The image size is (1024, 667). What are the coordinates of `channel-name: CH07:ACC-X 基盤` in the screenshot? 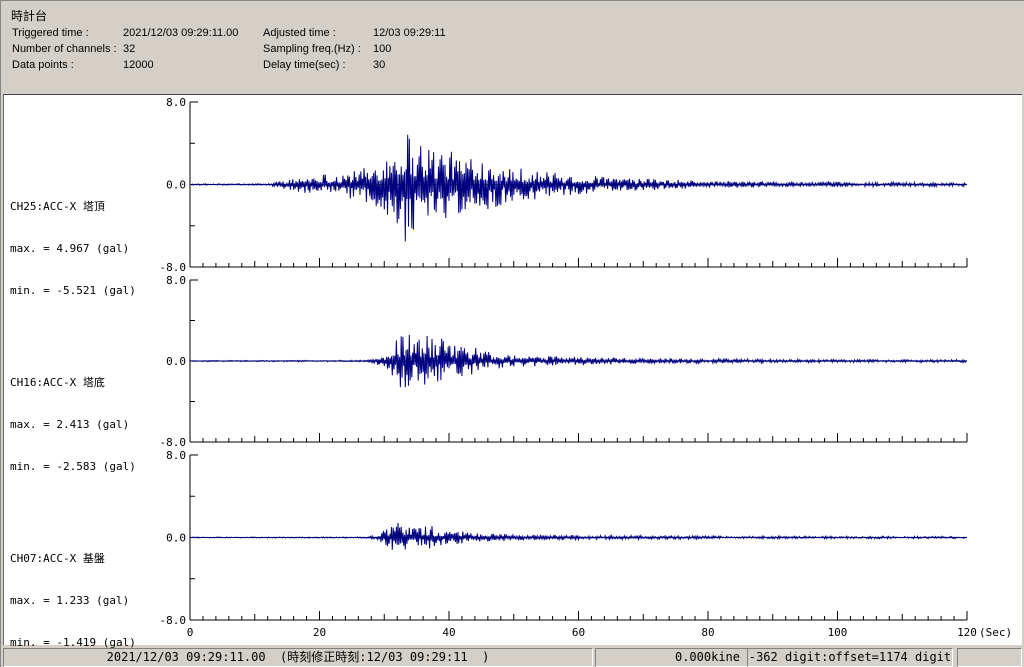 It's located at (57, 558).